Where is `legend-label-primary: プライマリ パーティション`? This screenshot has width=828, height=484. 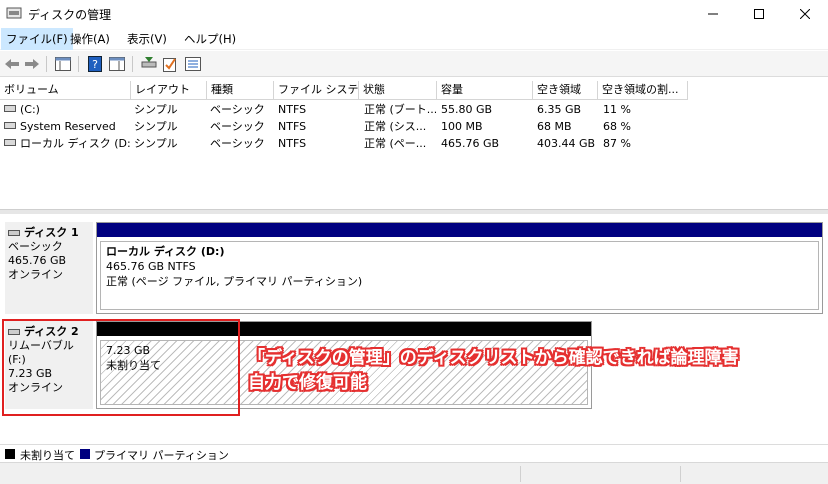
legend-label-primary: プライマリ パーティション is located at coordinates (161, 455).